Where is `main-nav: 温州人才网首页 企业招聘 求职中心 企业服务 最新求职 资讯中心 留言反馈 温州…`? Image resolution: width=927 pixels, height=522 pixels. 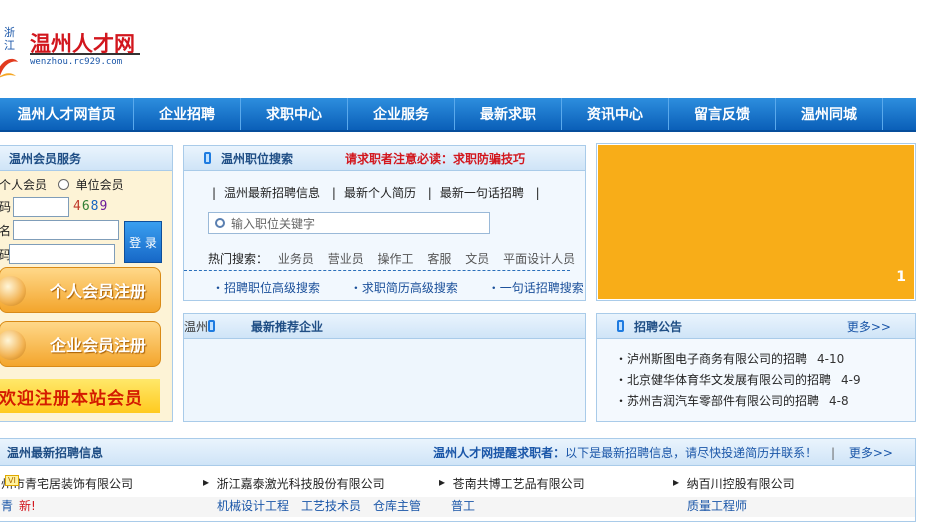
main-nav: 温州人才网首页 企业招聘 求职中心 企业服务 最新求职 资讯中心 留言反馈 温州… is located at coordinates (458, 115).